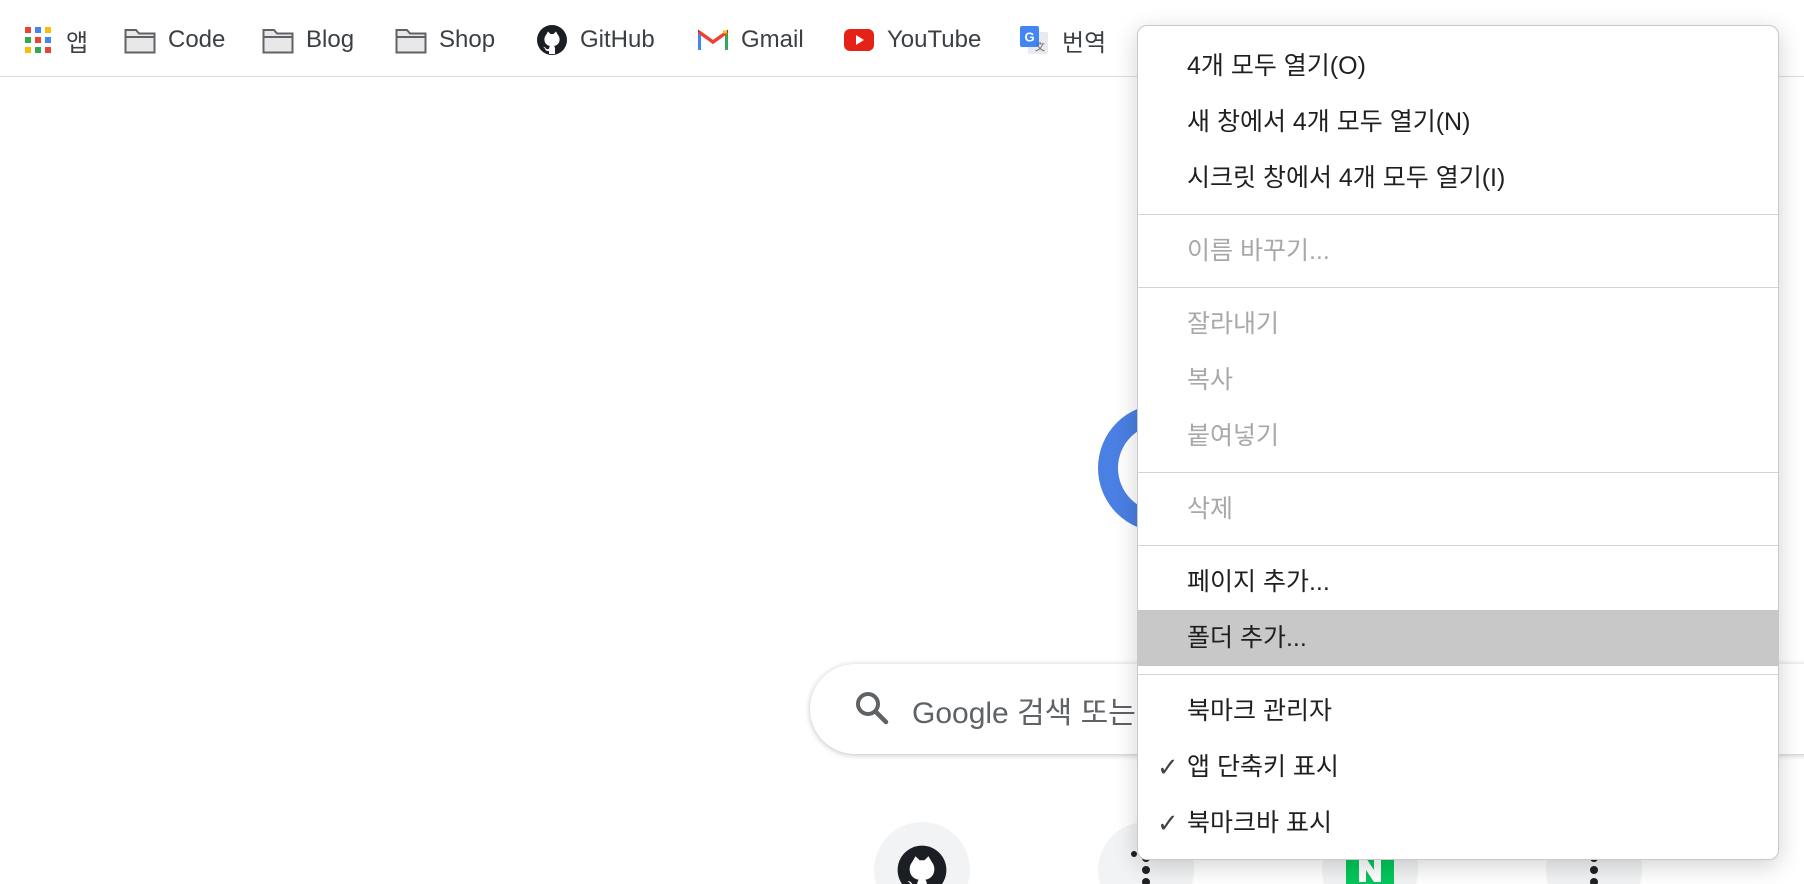 The width and height of the screenshot is (1804, 884). What do you see at coordinates (872, 708) in the screenshot?
I see `search-icon` at bounding box center [872, 708].